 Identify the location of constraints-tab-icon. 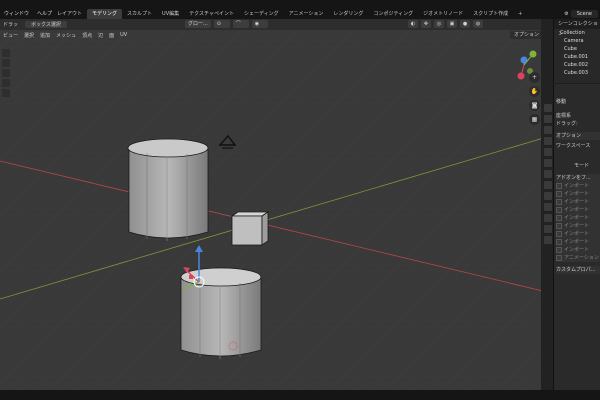
(548, 218).